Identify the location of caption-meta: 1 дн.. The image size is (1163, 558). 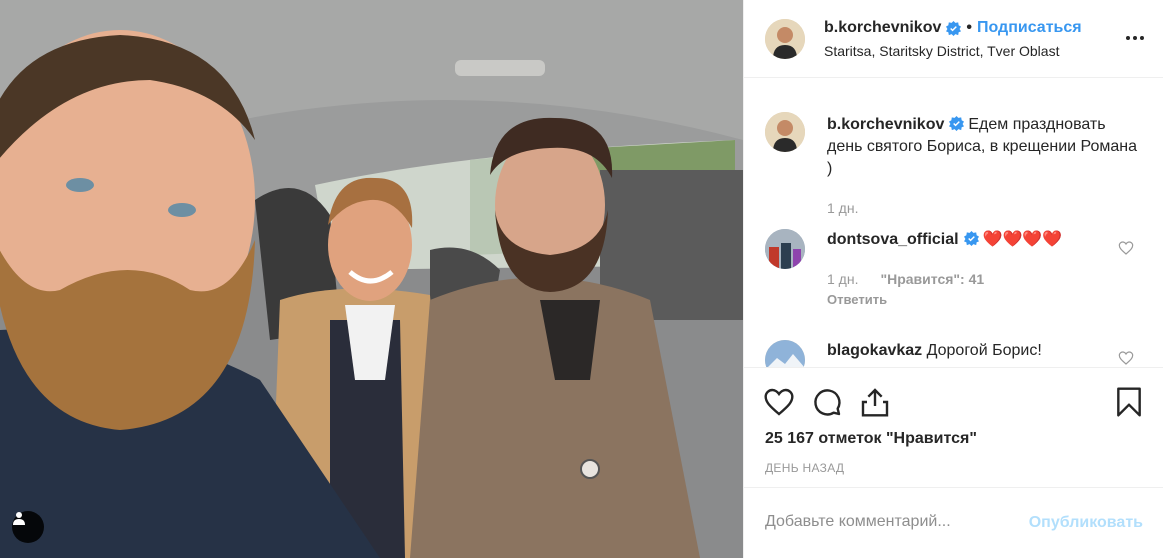
(842, 208).